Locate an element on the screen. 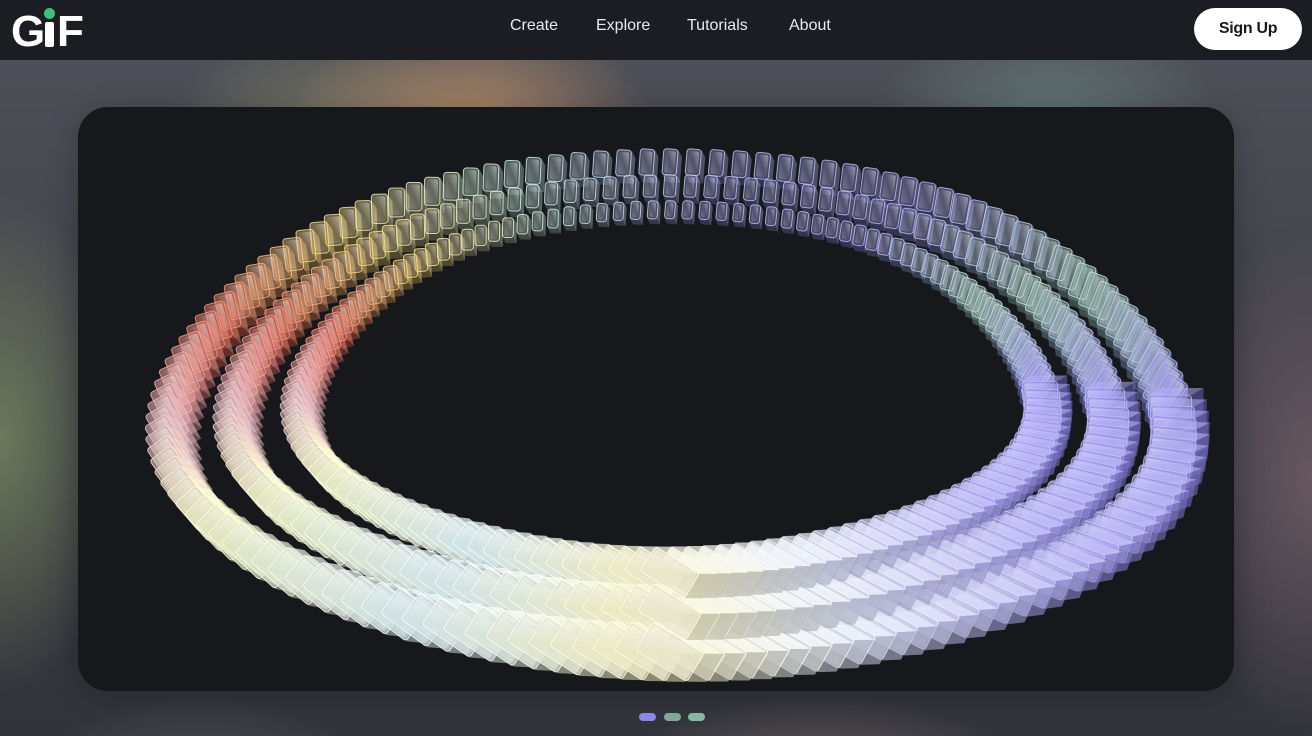 The image size is (1312, 736). carousel-indicators is located at coordinates (674, 717).